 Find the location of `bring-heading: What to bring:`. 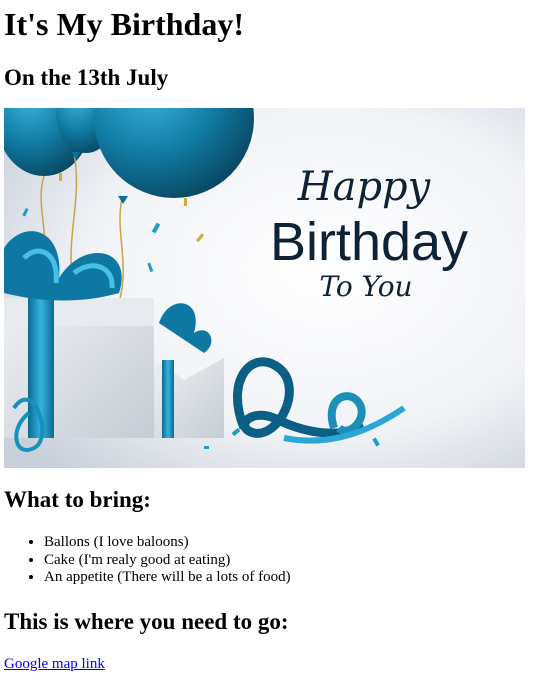

bring-heading: What to bring: is located at coordinates (77, 499).